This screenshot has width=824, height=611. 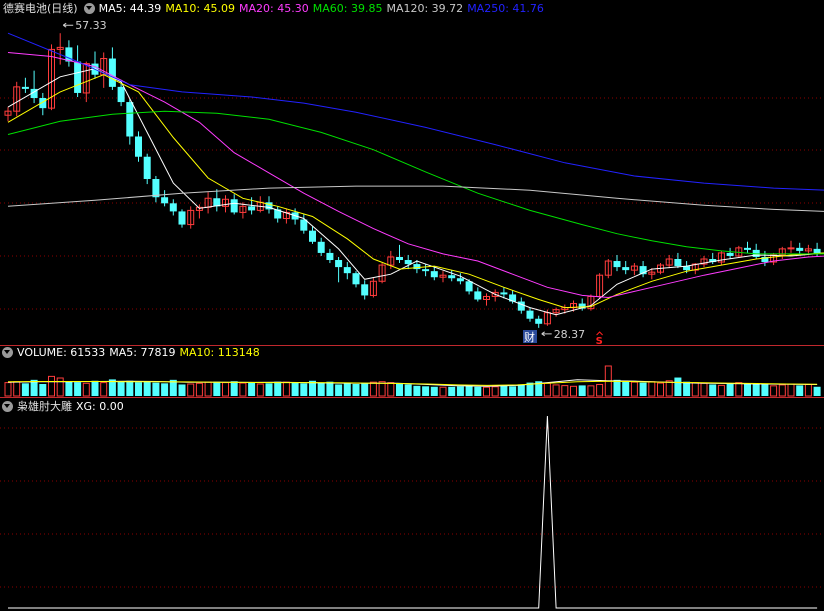 What do you see at coordinates (546, 334) in the screenshot?
I see `low-arrow` at bounding box center [546, 334].